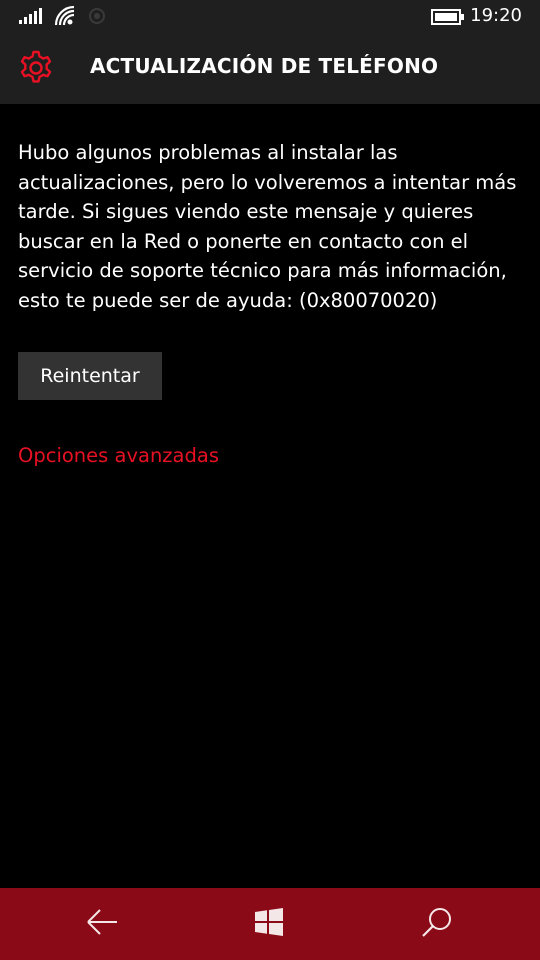  Describe the element at coordinates (97, 18) in the screenshot. I see `location-icon` at that location.